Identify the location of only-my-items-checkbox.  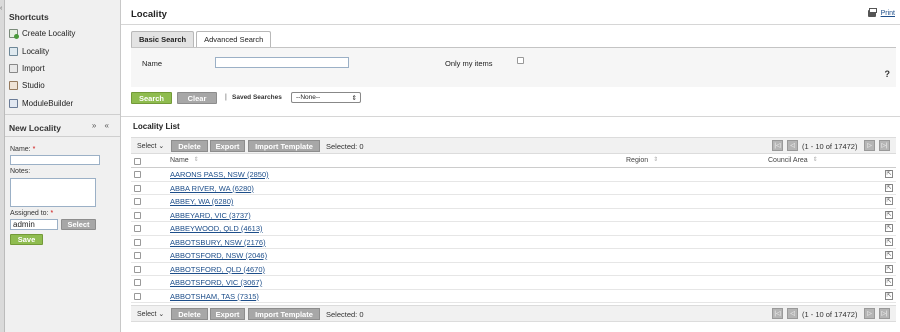
(520, 60).